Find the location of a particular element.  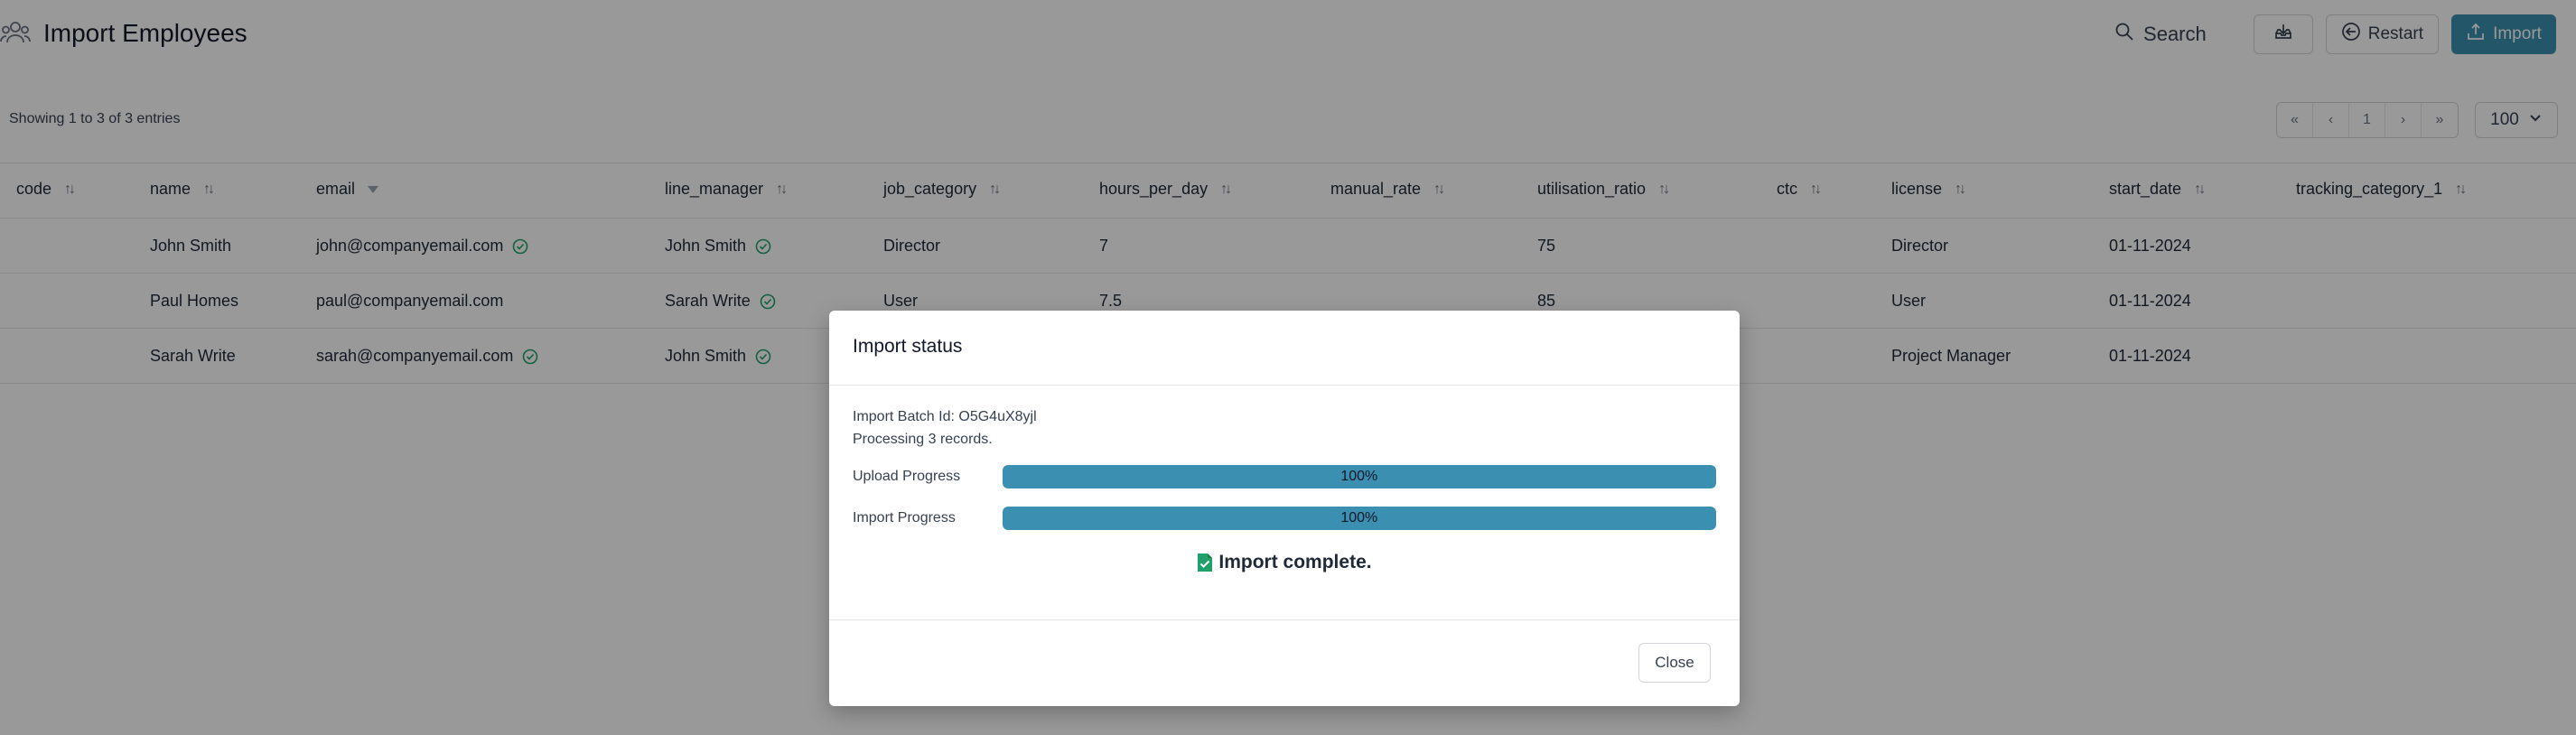

upload-progress-bar: 100% is located at coordinates (1359, 476).